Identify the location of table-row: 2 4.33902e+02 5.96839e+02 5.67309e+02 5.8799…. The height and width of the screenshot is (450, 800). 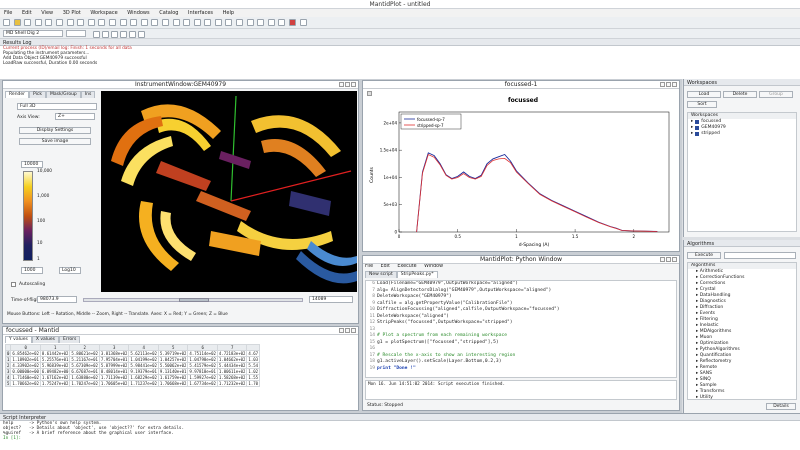
(132, 365).